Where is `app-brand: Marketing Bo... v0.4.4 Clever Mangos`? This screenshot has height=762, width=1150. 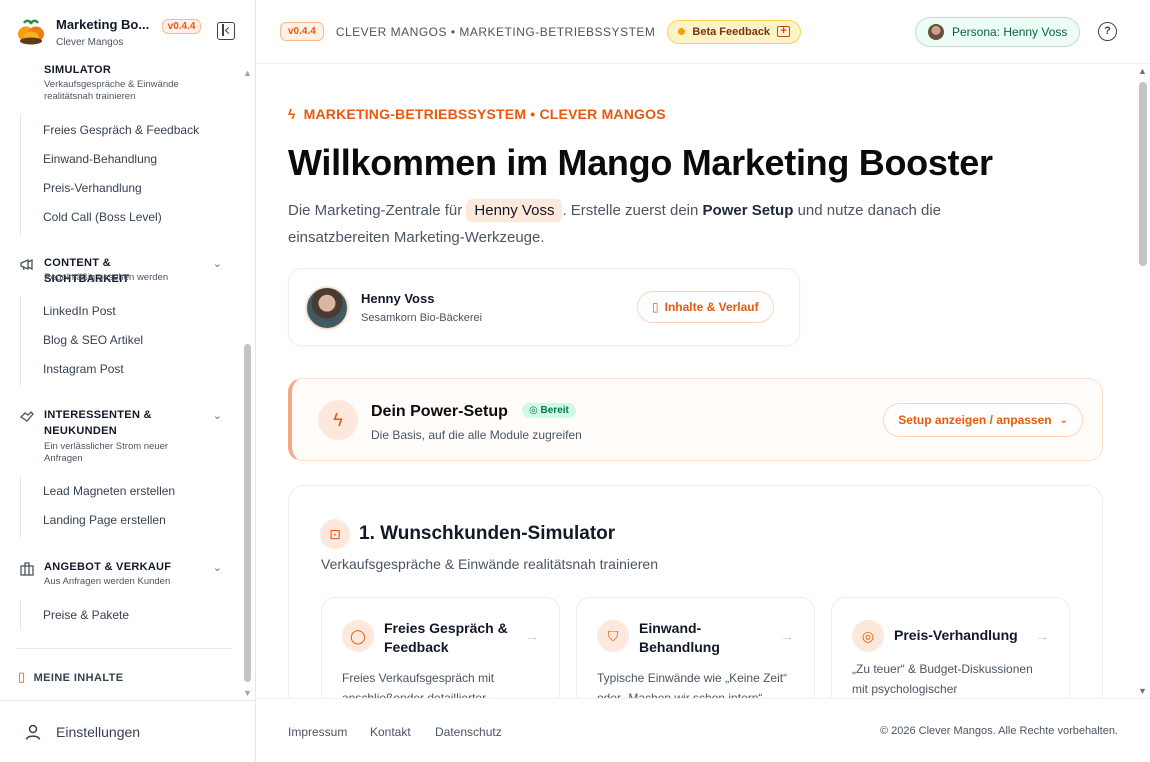
app-brand: Marketing Bo... v0.4.4 Clever Mangos is located at coordinates (129, 32).